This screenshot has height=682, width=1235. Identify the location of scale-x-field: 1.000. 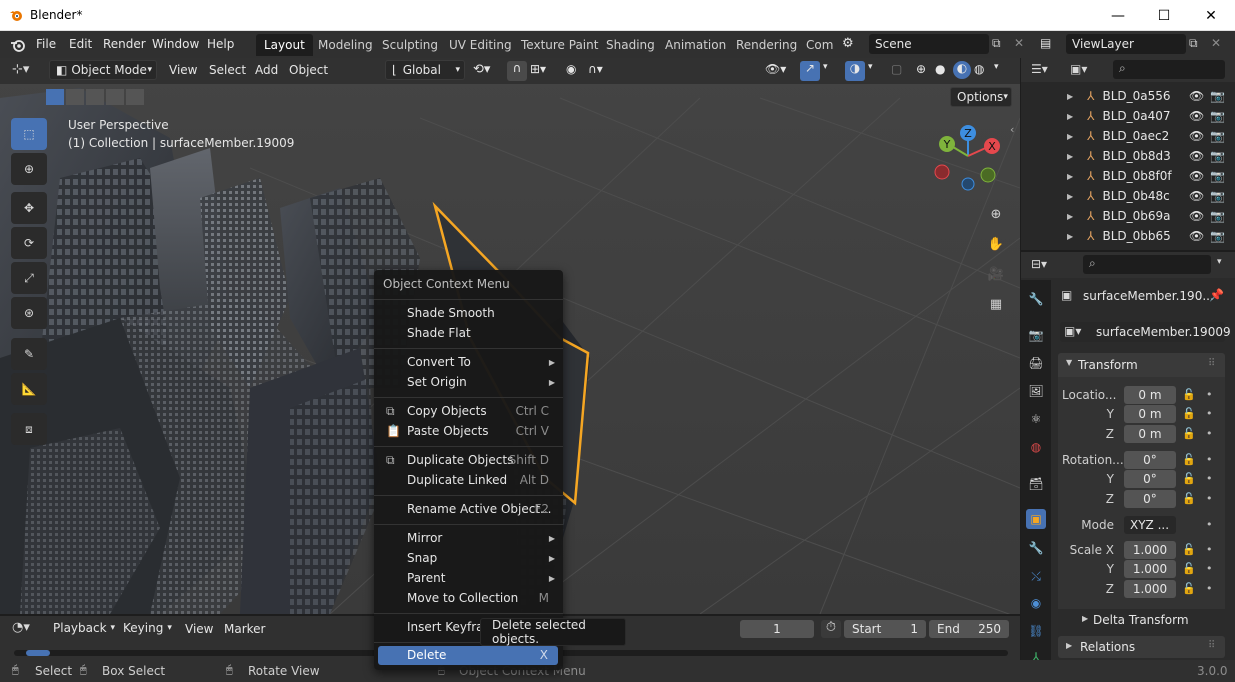
(1150, 550).